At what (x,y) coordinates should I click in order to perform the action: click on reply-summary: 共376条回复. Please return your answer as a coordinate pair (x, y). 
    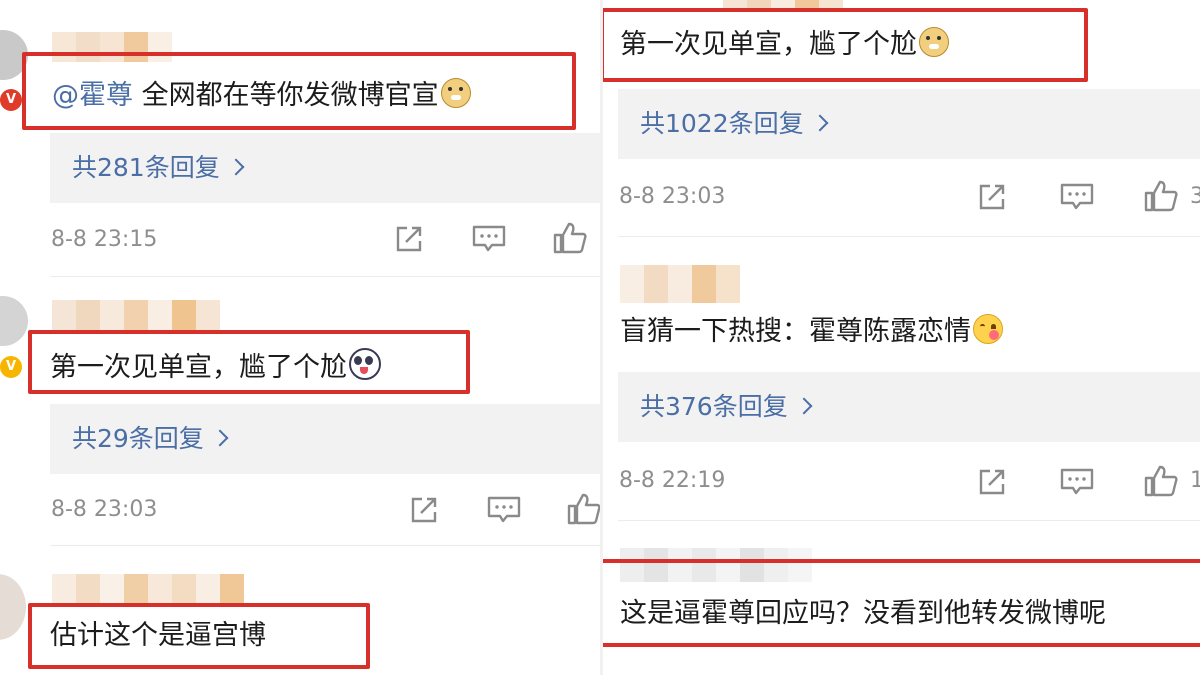
    Looking at the image, I should click on (909, 407).